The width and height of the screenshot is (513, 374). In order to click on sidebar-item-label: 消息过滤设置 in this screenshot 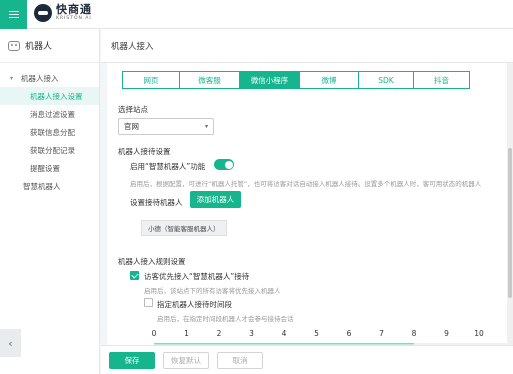, I will do `click(52, 114)`.